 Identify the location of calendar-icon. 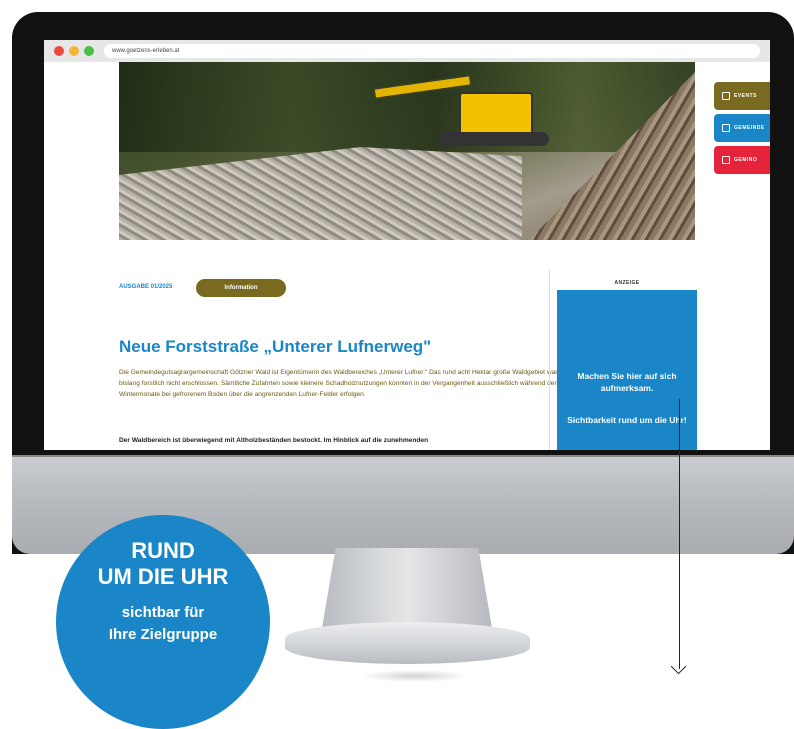
(726, 96).